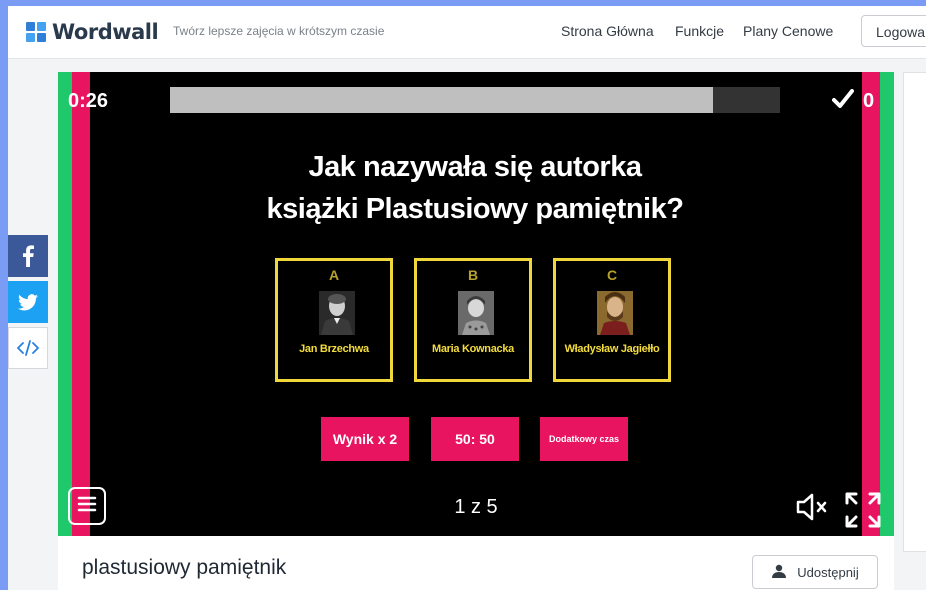  Describe the element at coordinates (828, 572) in the screenshot. I see `share-label: Udostępnij` at that location.